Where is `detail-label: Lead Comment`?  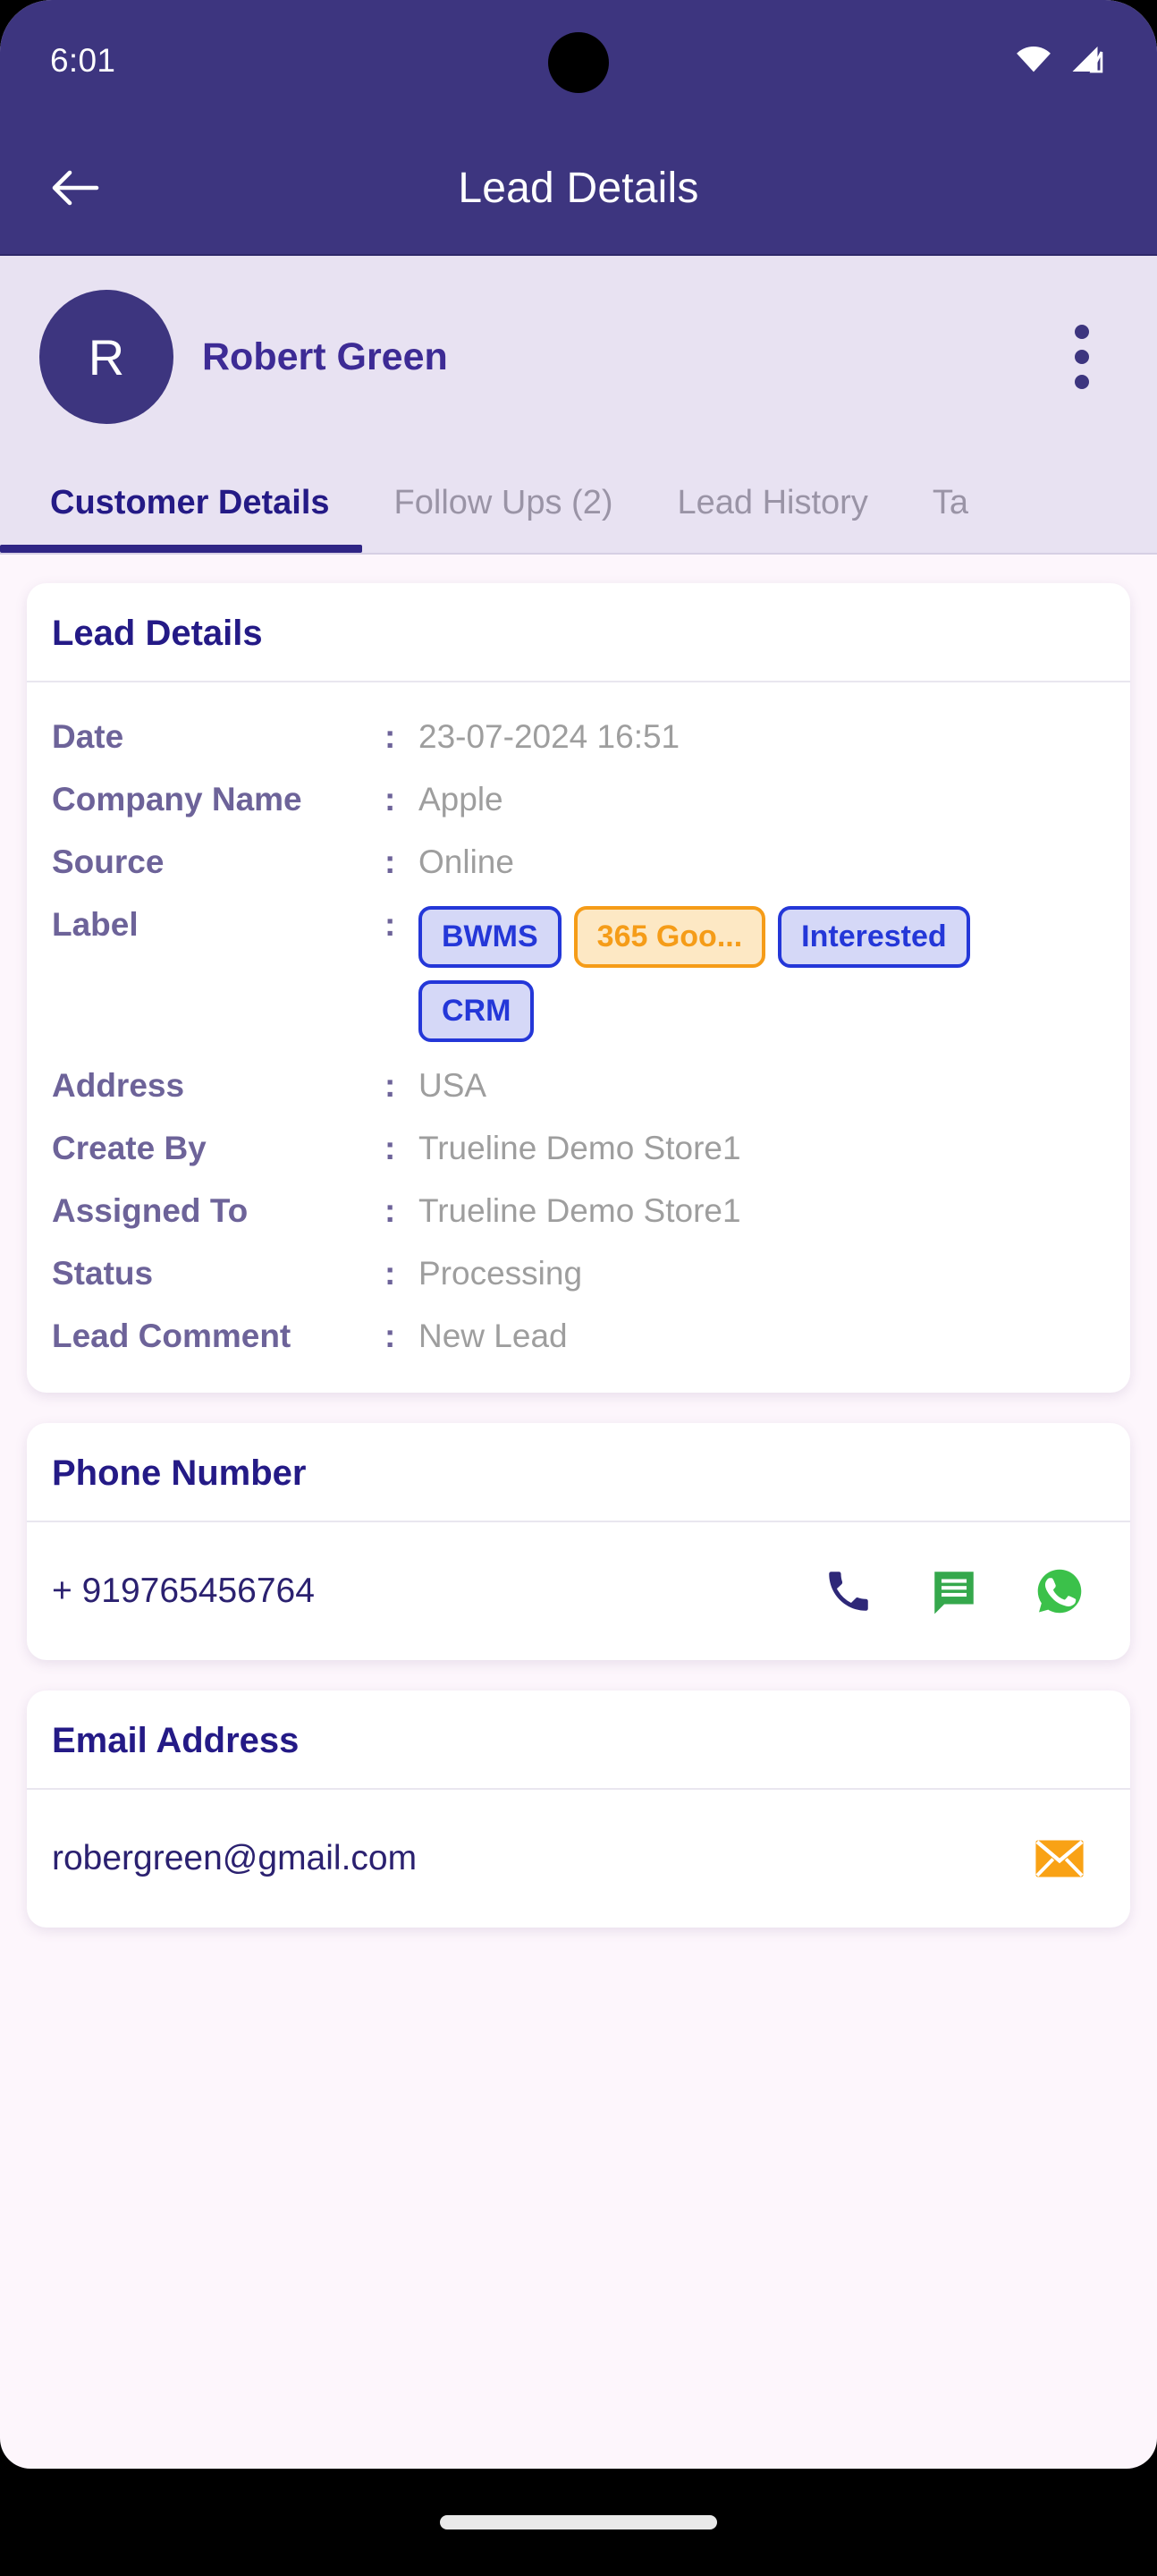 detail-label: Lead Comment is located at coordinates (171, 1336).